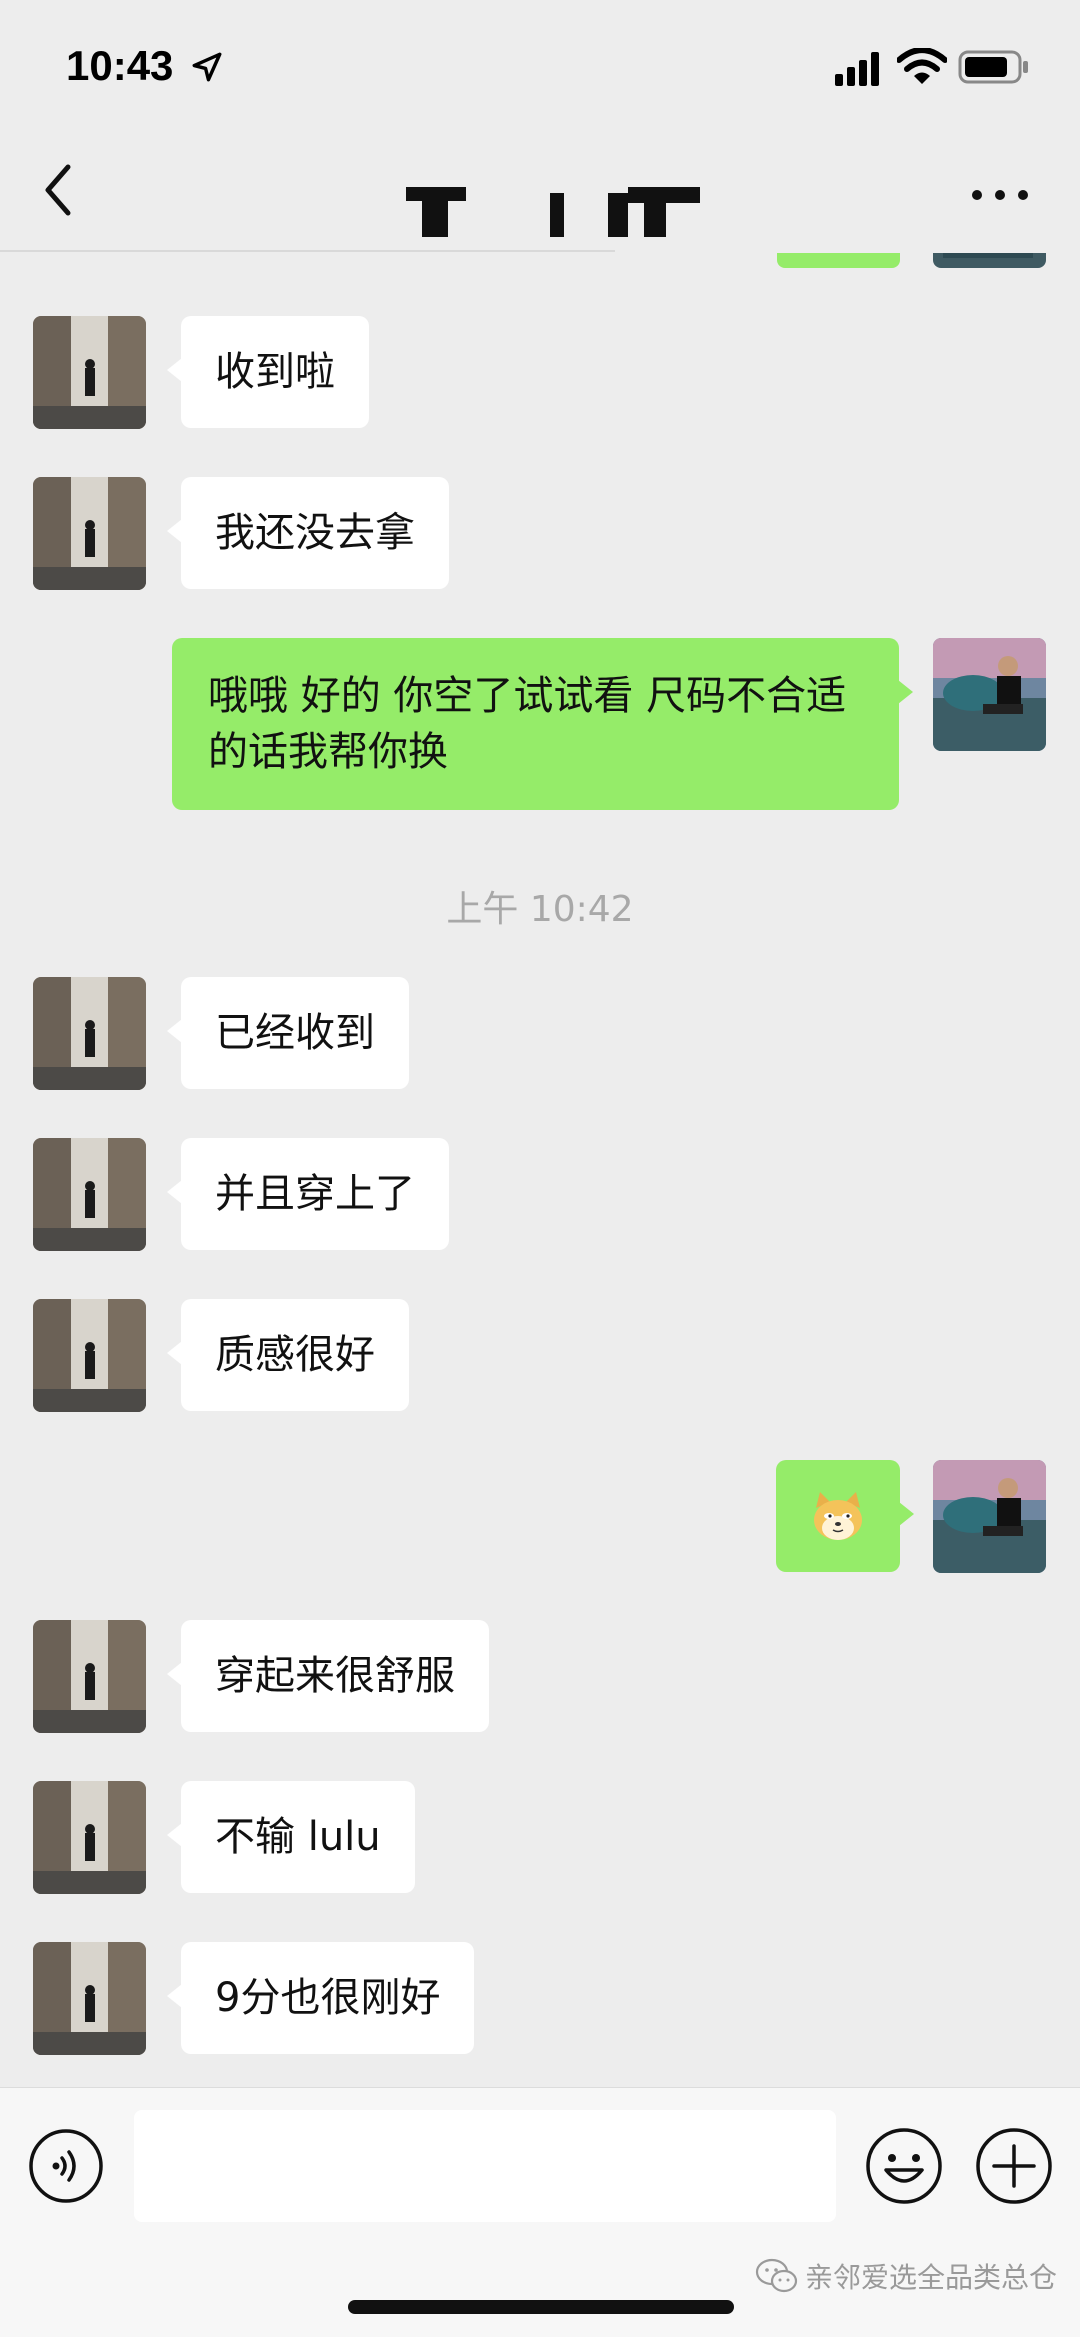 This screenshot has width=1080, height=2337. Describe the element at coordinates (776, 2275) in the screenshot. I see `wechat-icon` at that location.